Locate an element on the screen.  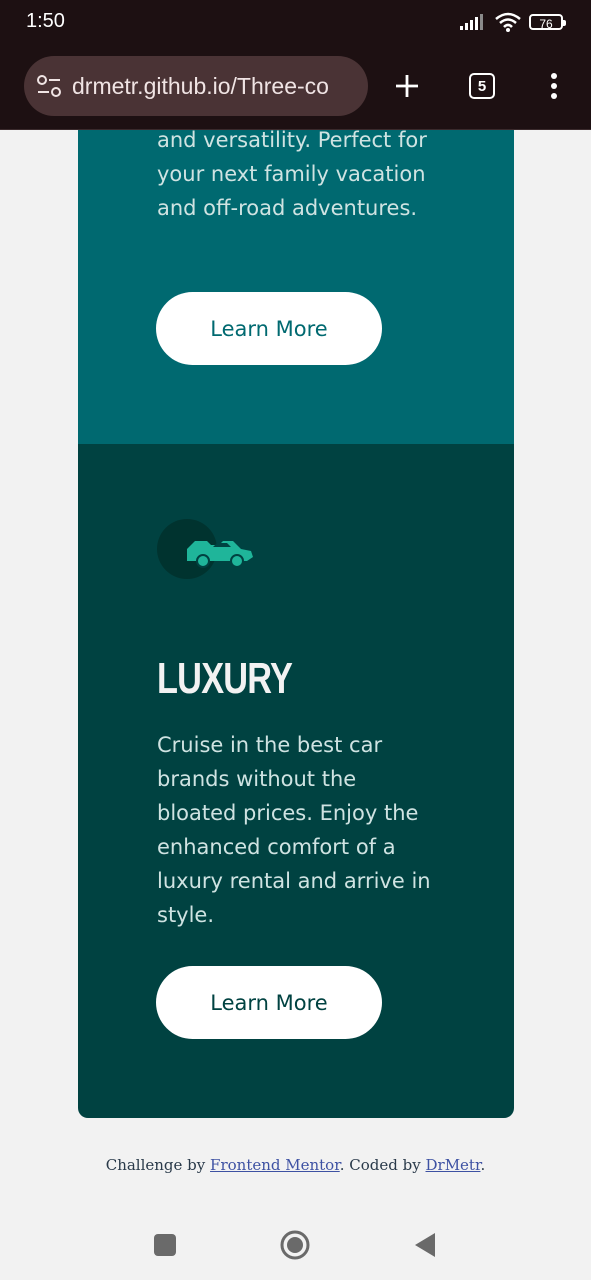
recent-apps-icon is located at coordinates (165, 1245).